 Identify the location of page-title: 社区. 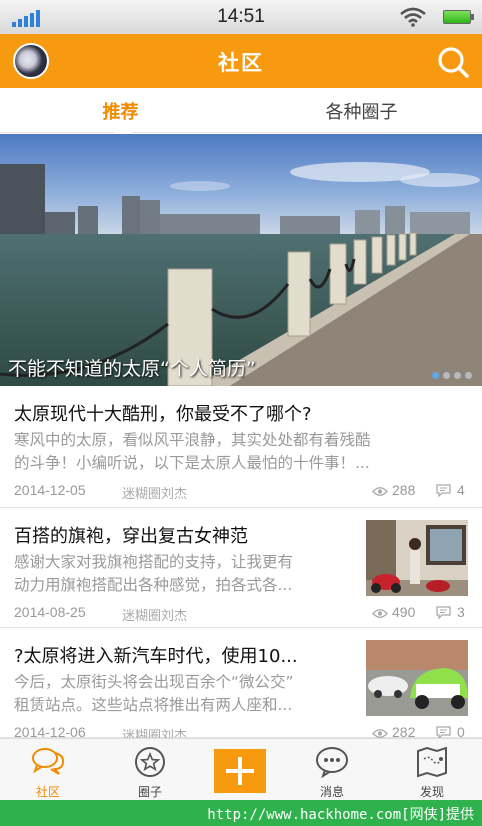
(241, 63).